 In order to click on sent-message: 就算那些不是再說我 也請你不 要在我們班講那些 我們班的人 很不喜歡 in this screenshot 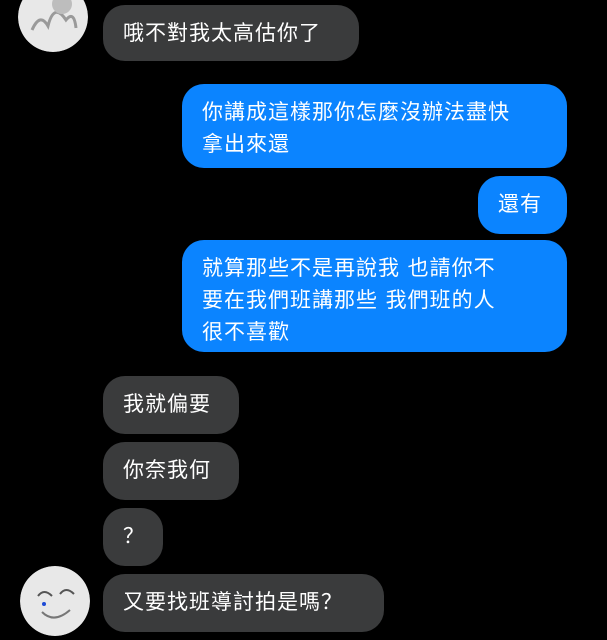, I will do `click(374, 296)`.